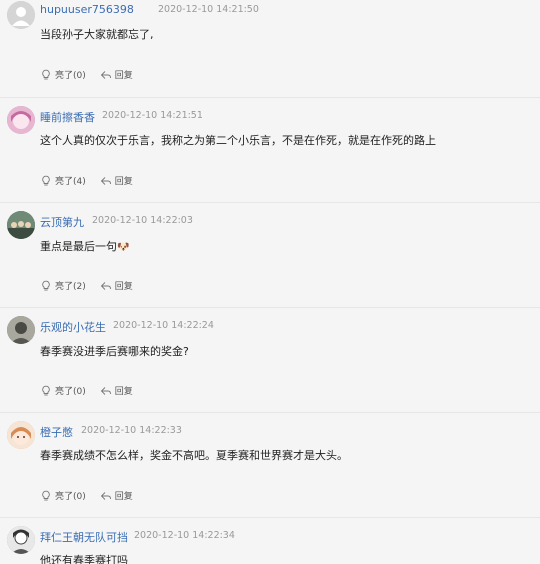 The width and height of the screenshot is (540, 564). What do you see at coordinates (208, 9) in the screenshot?
I see `timestamp: 2020-12-10 14:21:50` at bounding box center [208, 9].